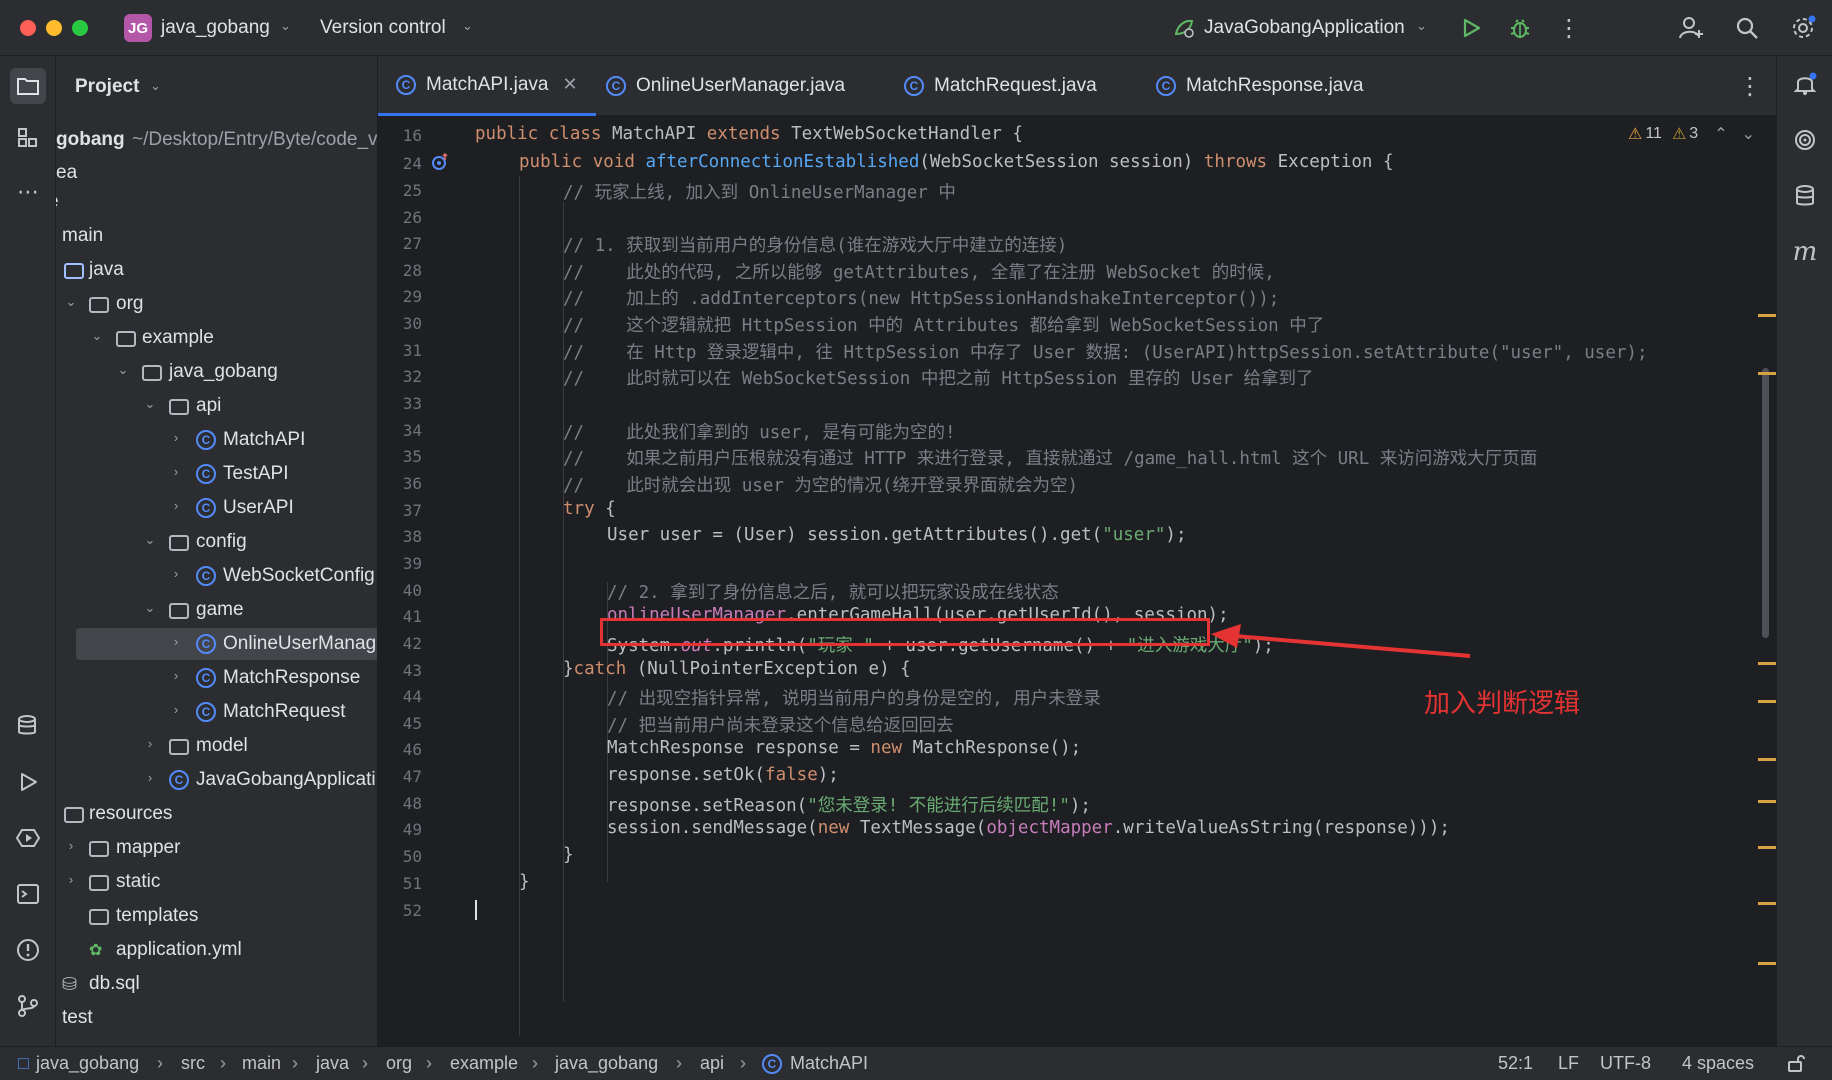  Describe the element at coordinates (138, 28) in the screenshot. I see `project-badge: JG` at that location.